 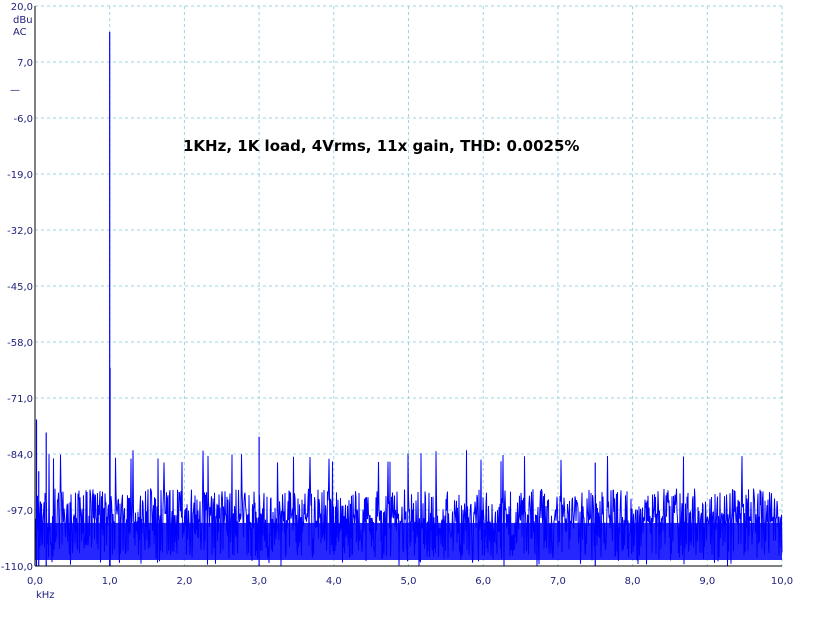 I want to click on y-tick-label-1: 7,0, so click(x=25, y=63).